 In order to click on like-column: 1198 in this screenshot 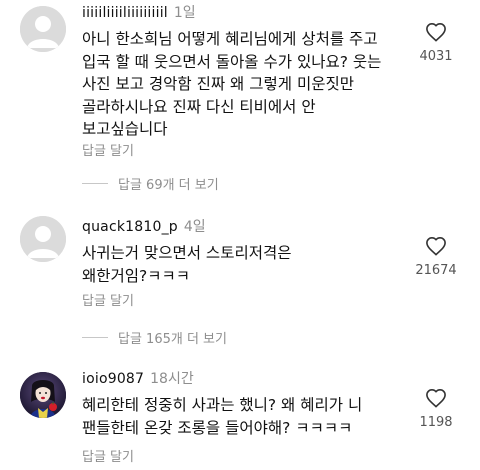, I will do `click(436, 409)`.